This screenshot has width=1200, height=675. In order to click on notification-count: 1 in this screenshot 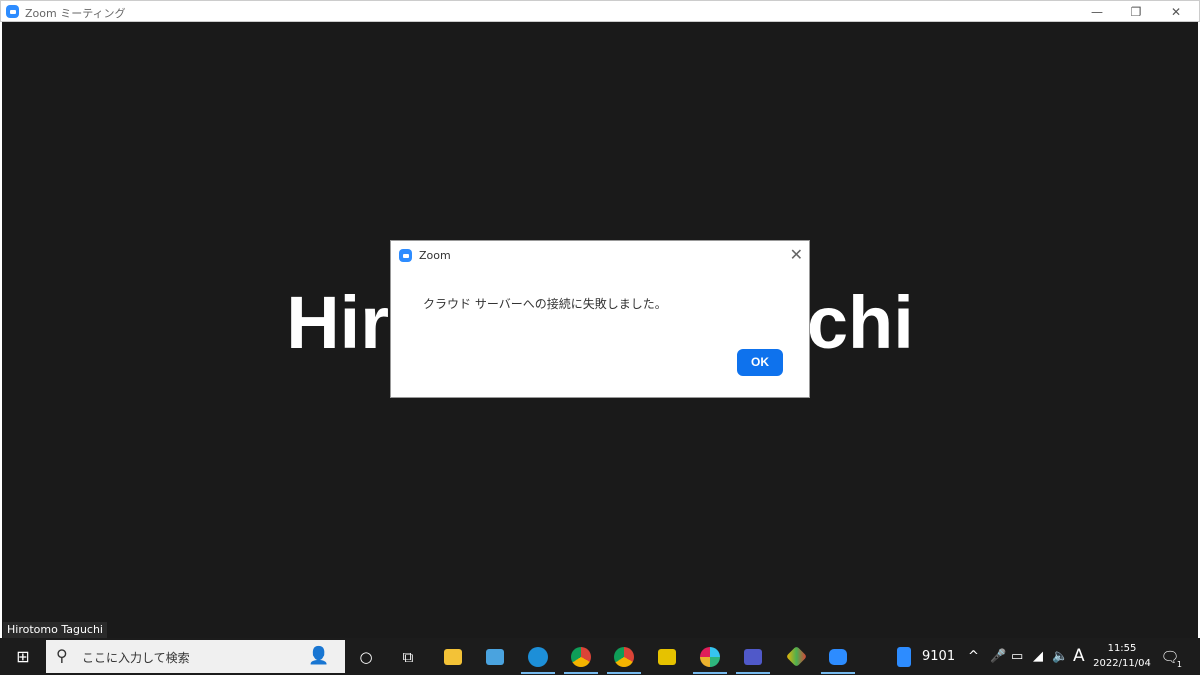, I will do `click(1179, 664)`.